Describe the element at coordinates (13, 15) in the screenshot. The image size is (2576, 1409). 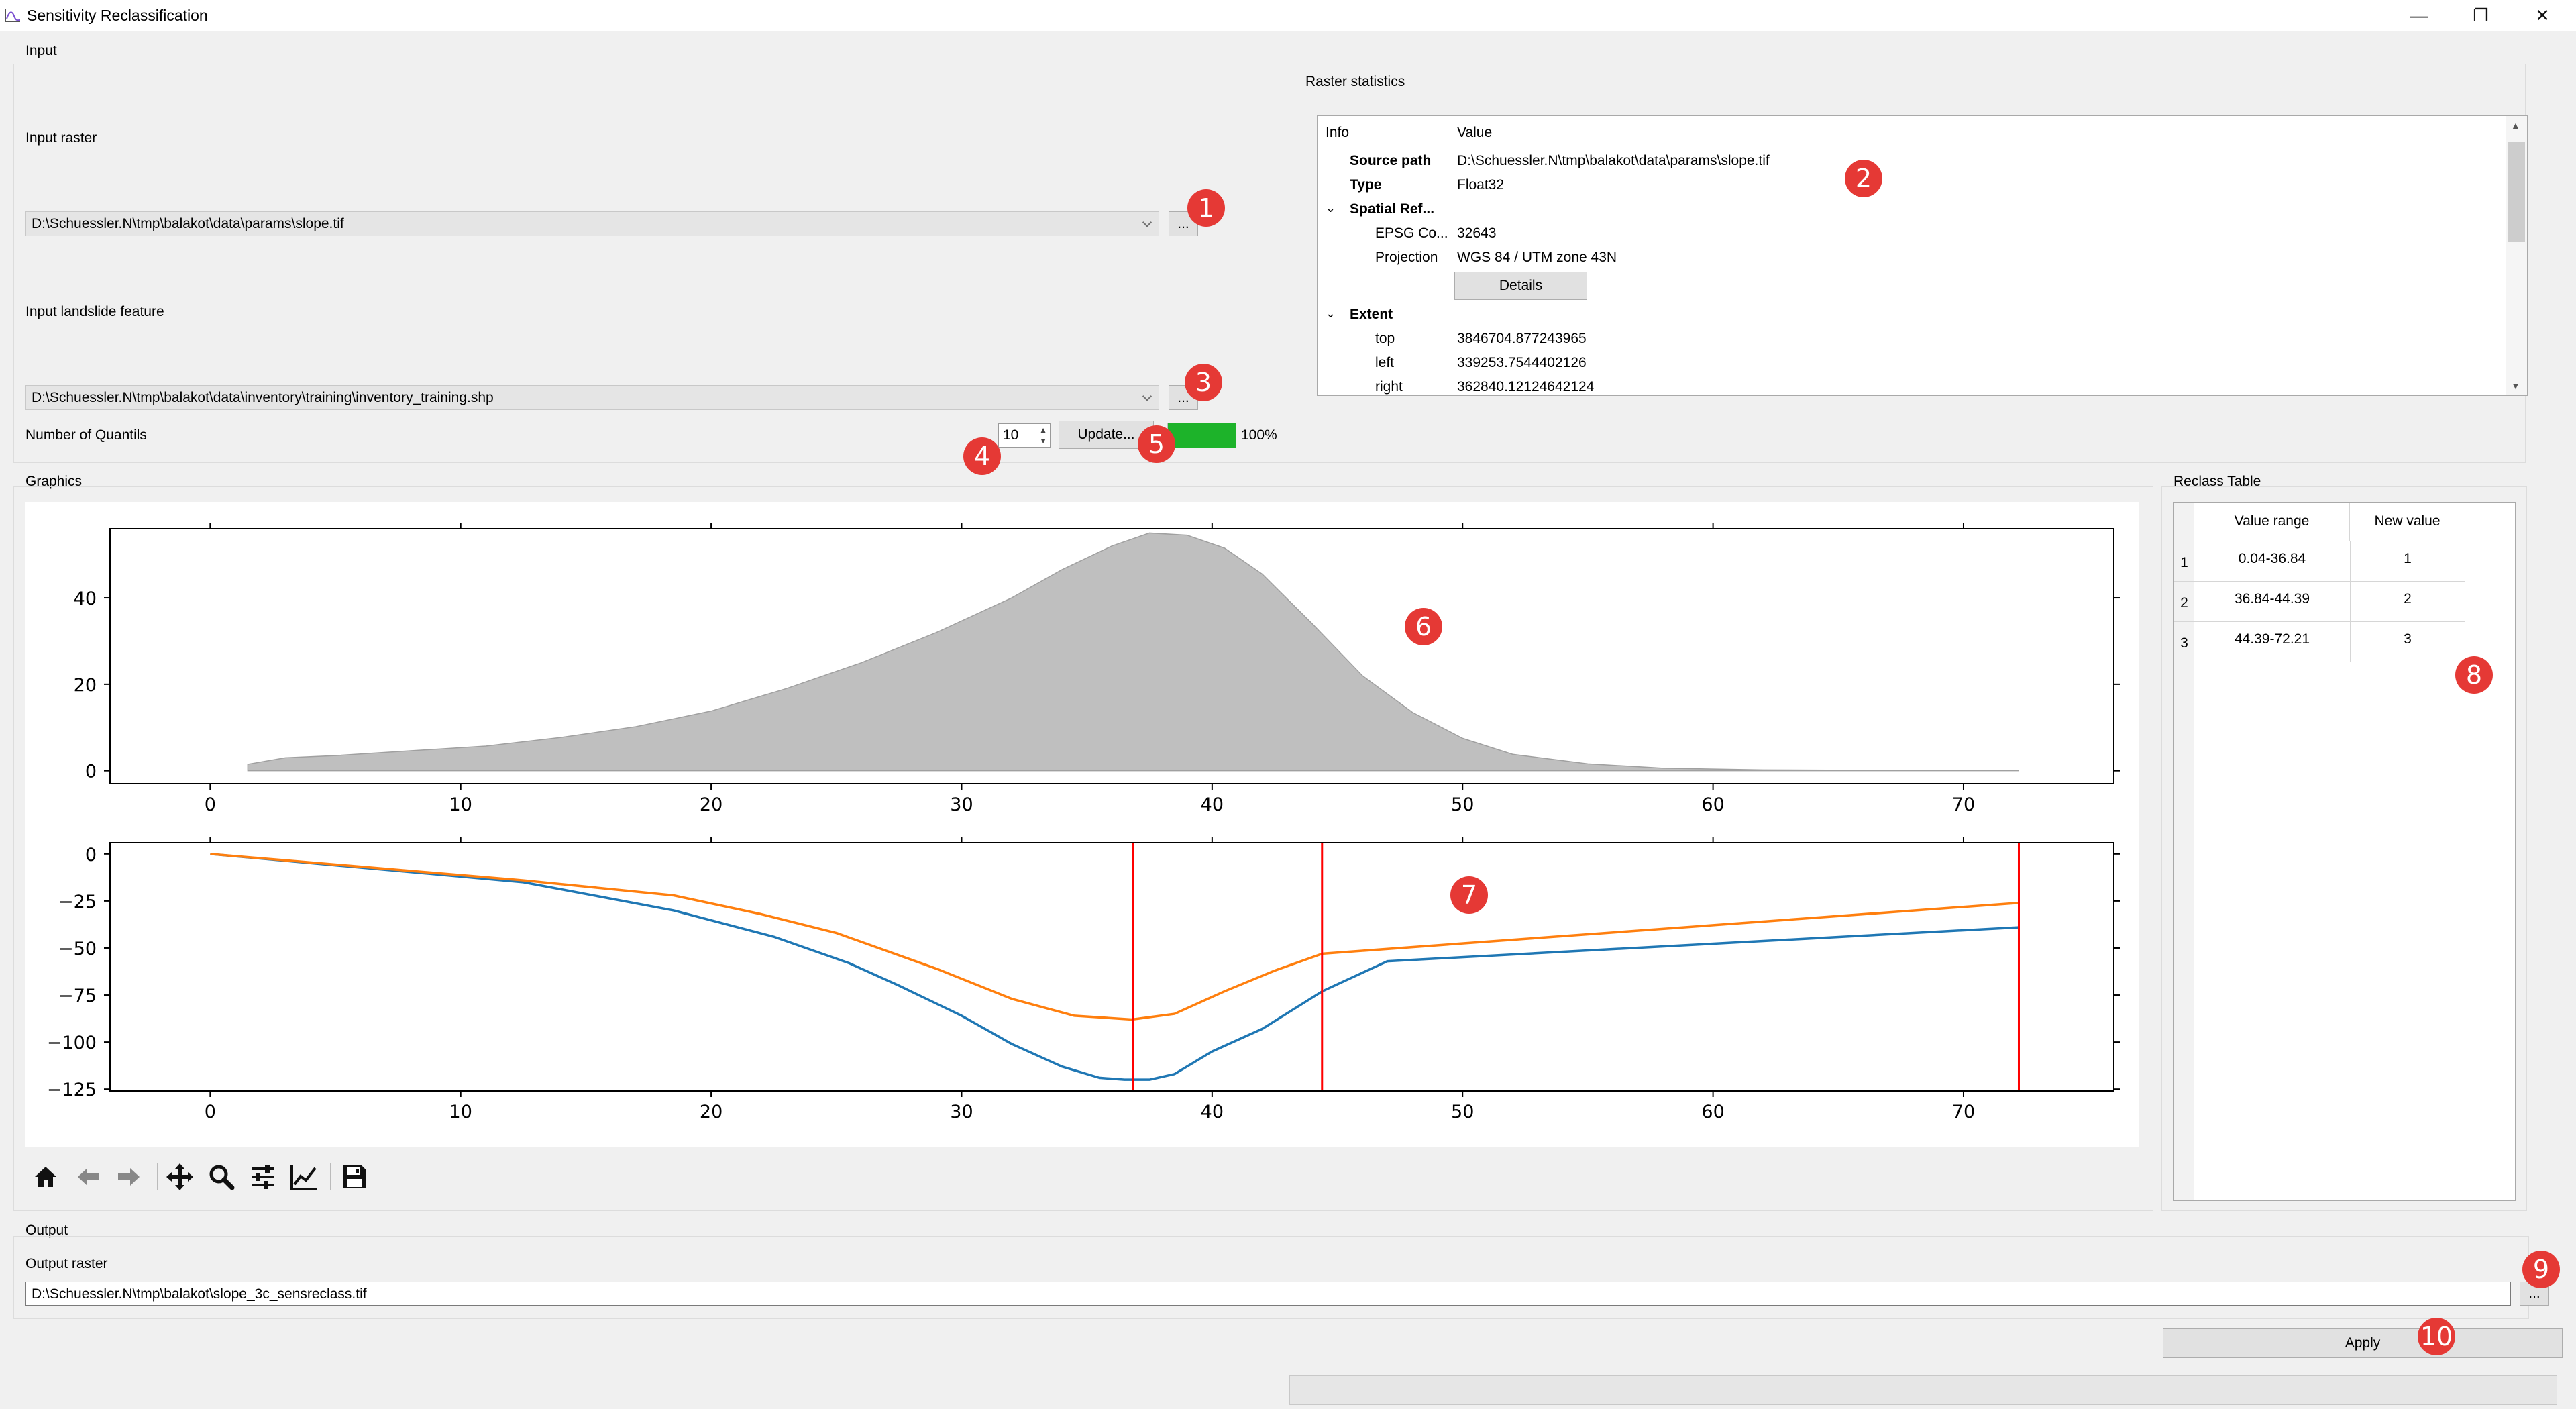
I see `app-icon` at that location.